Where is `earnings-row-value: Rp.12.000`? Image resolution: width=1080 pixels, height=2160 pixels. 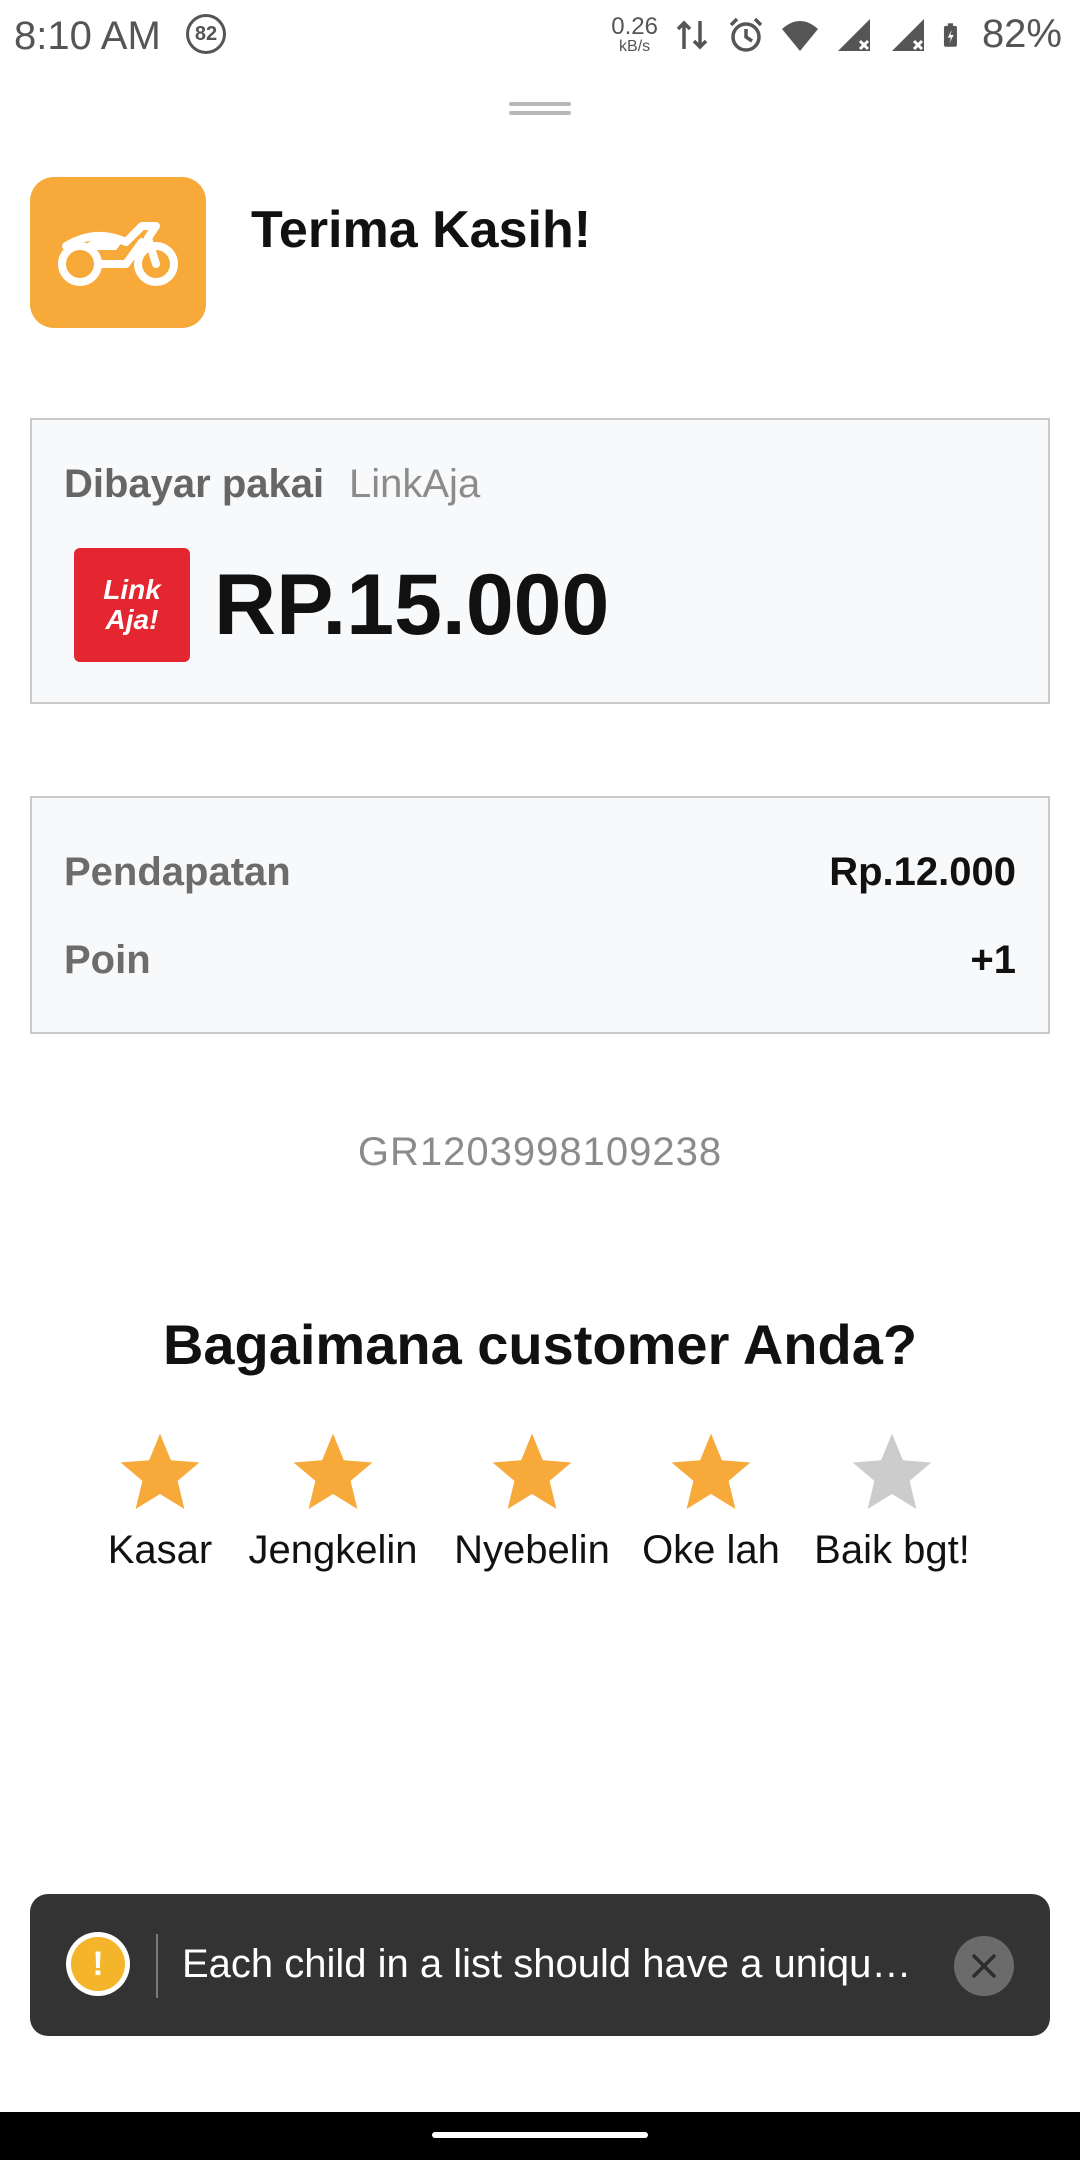 earnings-row-value: Rp.12.000 is located at coordinates (922, 872).